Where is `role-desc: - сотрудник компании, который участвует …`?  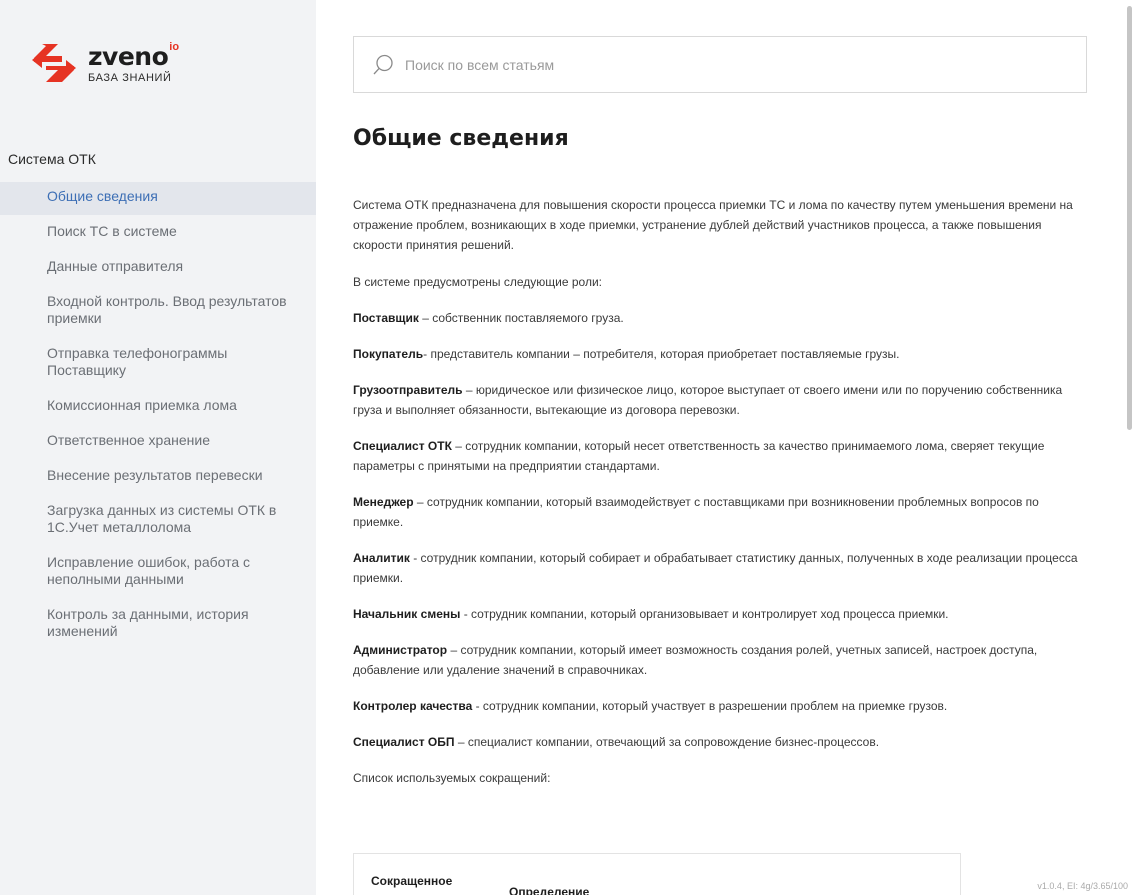
role-desc: - сотрудник компании, который участвует … is located at coordinates (710, 706).